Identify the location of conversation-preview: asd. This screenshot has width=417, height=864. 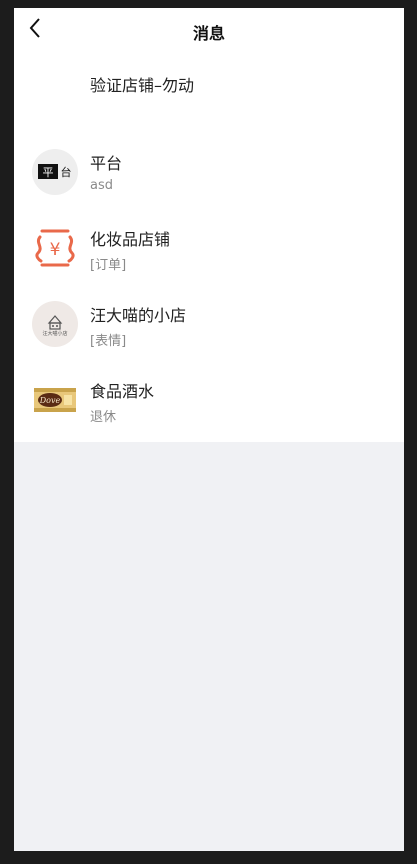
(101, 185).